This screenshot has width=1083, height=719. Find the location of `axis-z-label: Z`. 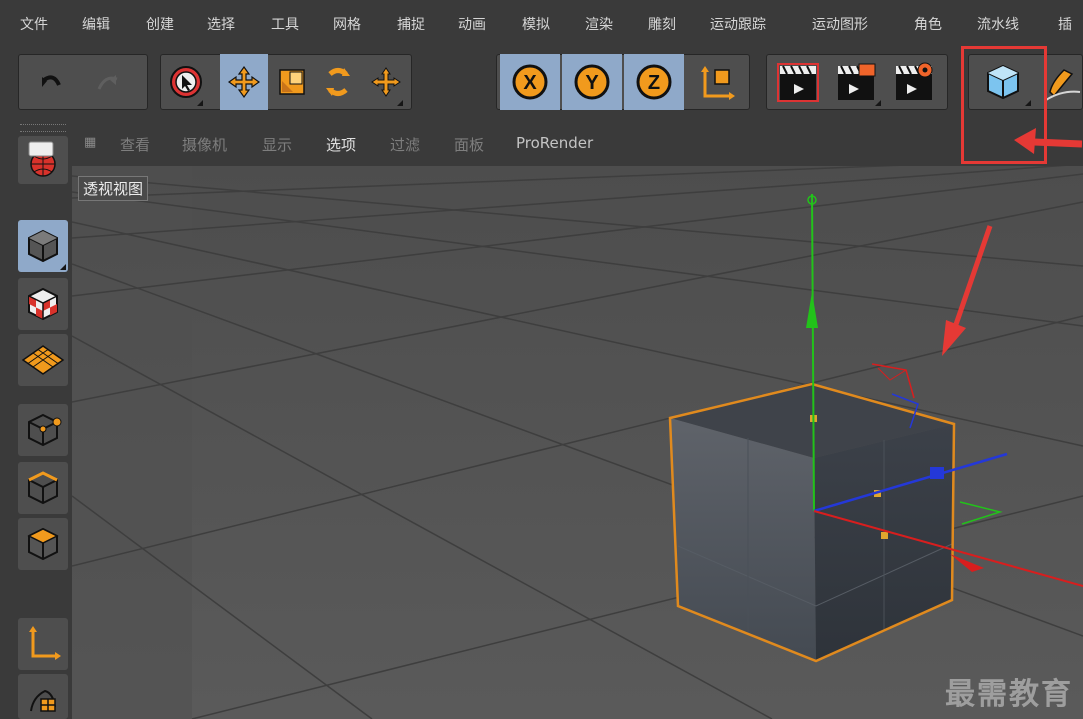

axis-z-label: Z is located at coordinates (654, 83).